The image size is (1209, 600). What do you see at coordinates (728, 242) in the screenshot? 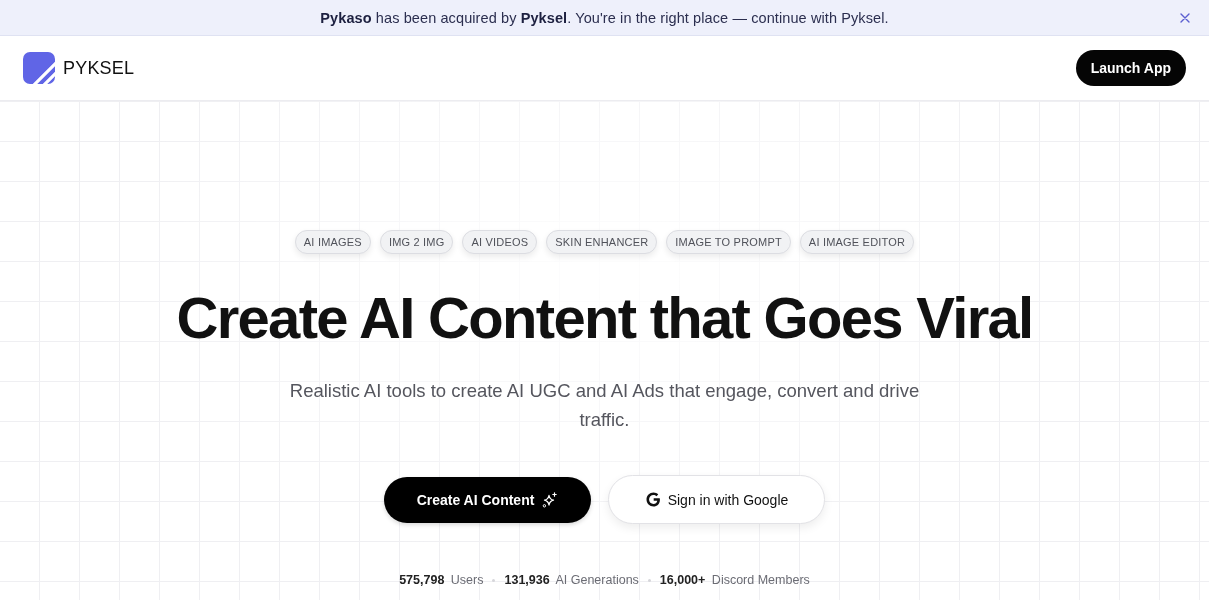
I see `feature-tag: IMAGE TO PROMPT` at bounding box center [728, 242].